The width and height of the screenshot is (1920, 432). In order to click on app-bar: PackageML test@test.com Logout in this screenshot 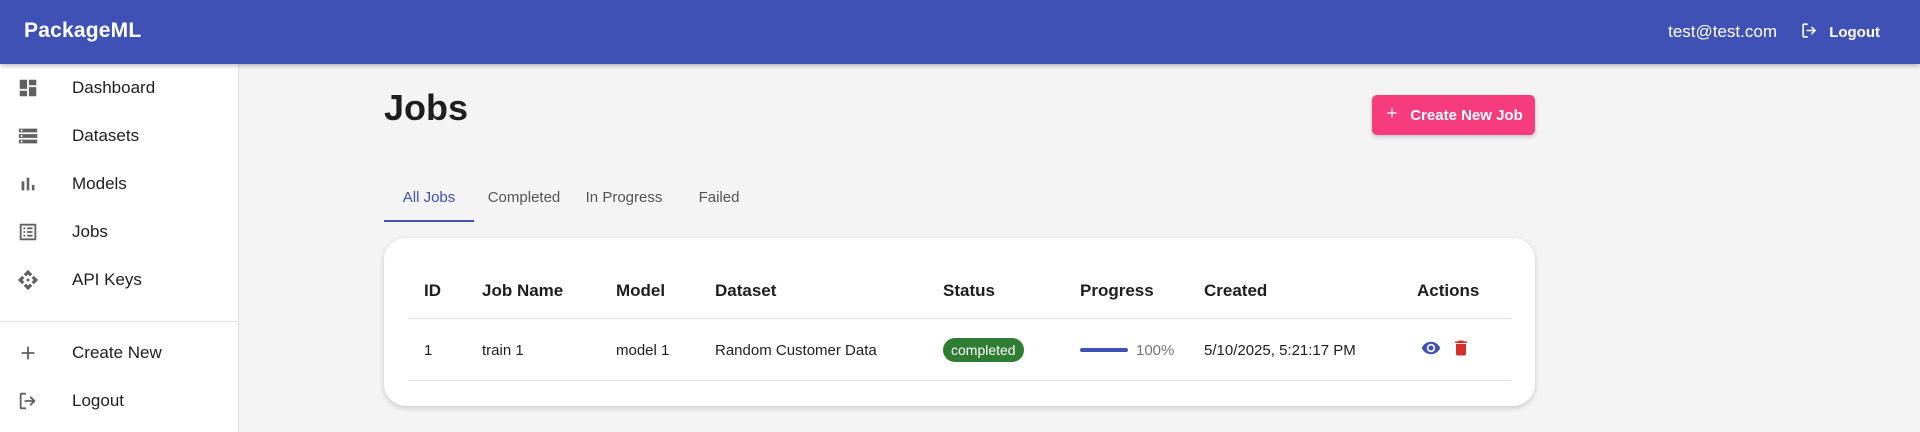, I will do `click(960, 32)`.